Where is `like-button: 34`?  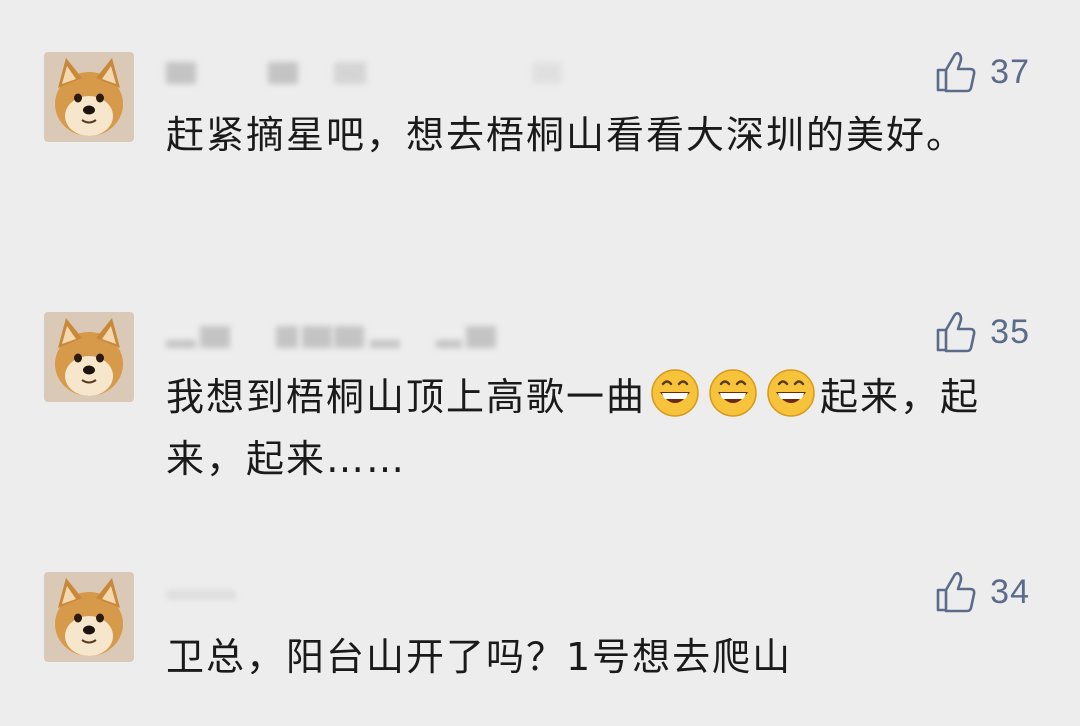 like-button: 34 is located at coordinates (982, 592).